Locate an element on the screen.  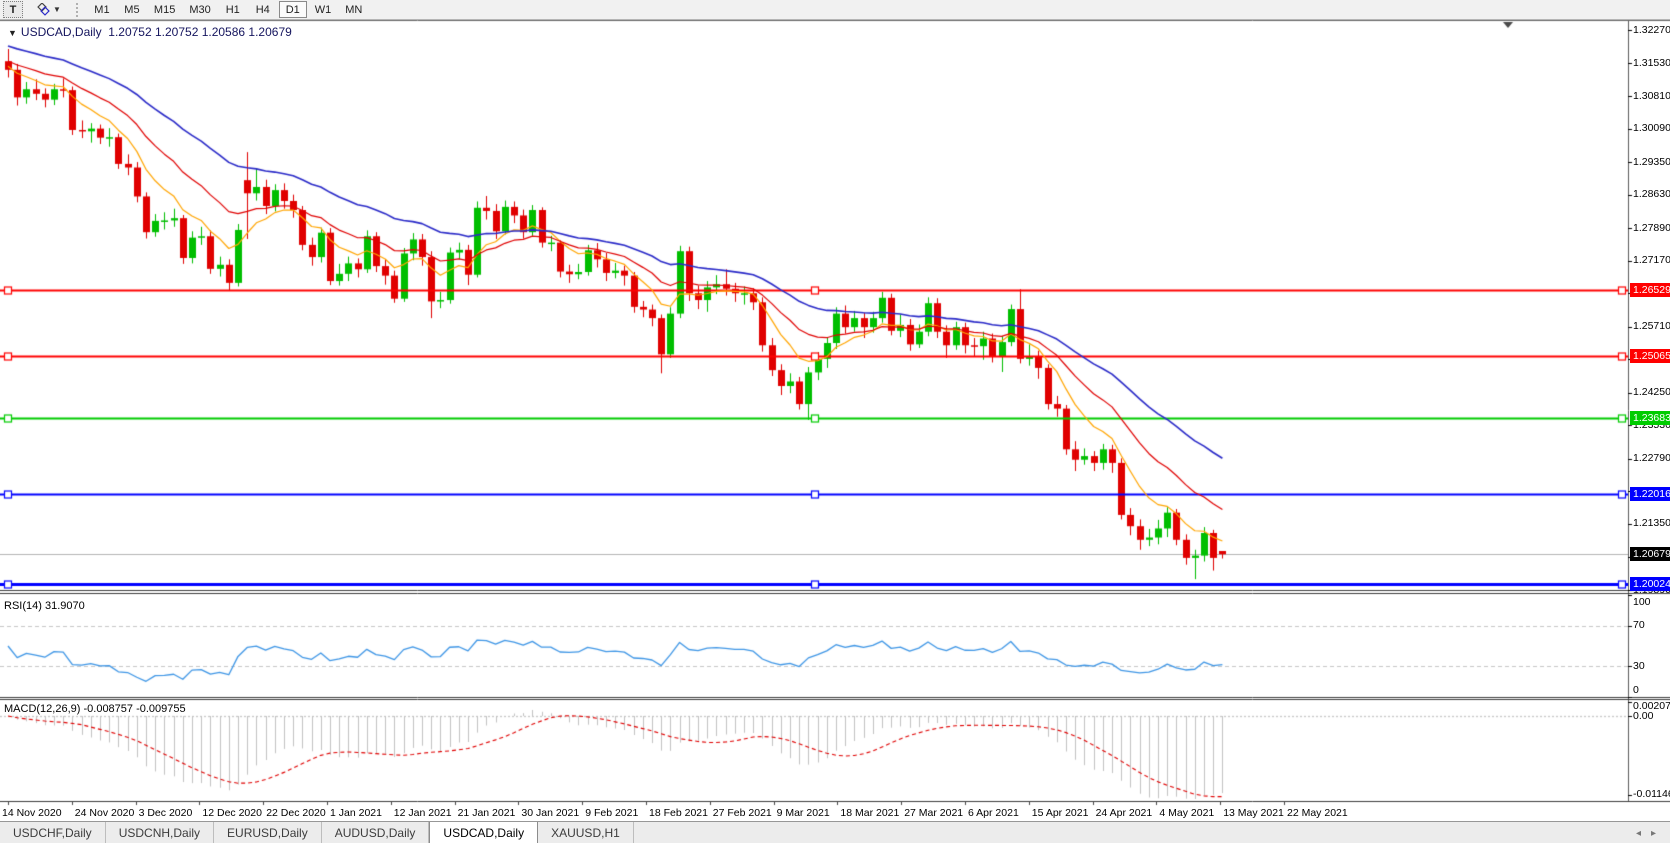
price-tick-label: 1.27890 is located at coordinates (1651, 227).